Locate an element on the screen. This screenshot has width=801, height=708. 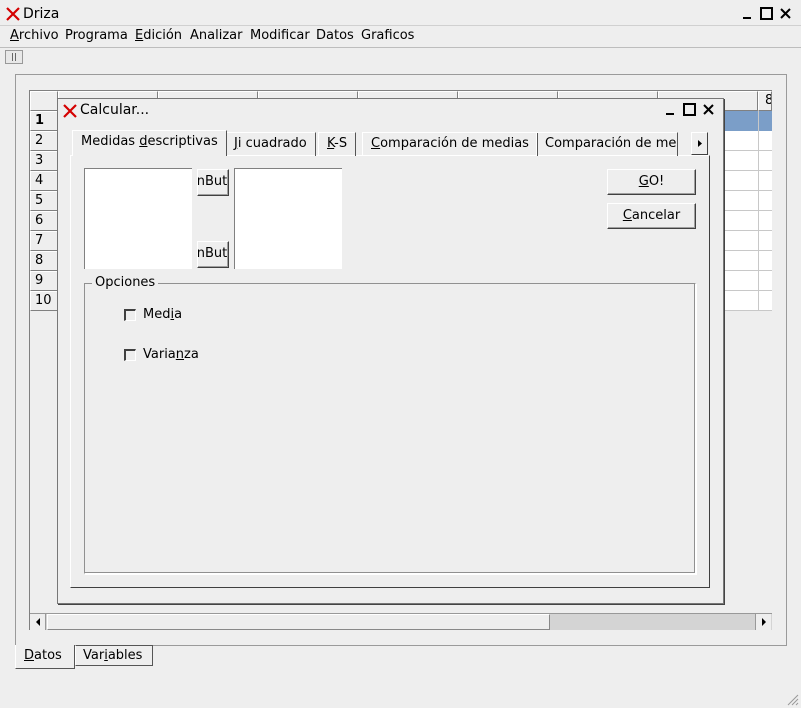
media-label: Media is located at coordinates (162, 314).